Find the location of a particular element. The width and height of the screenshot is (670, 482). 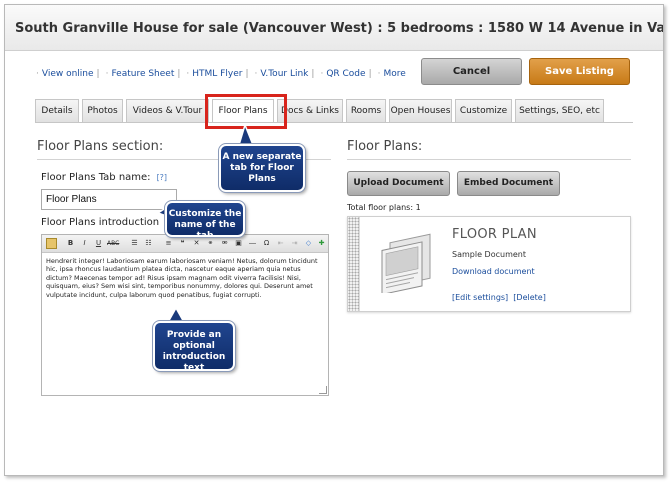

editor-toolbar: B I U ABC ☰ ☷ ≡ ❝ ✕ ⚭ ⚮ ▣ ― Ω ⇤ ⇥ ◇ ✚ is located at coordinates (185, 244).